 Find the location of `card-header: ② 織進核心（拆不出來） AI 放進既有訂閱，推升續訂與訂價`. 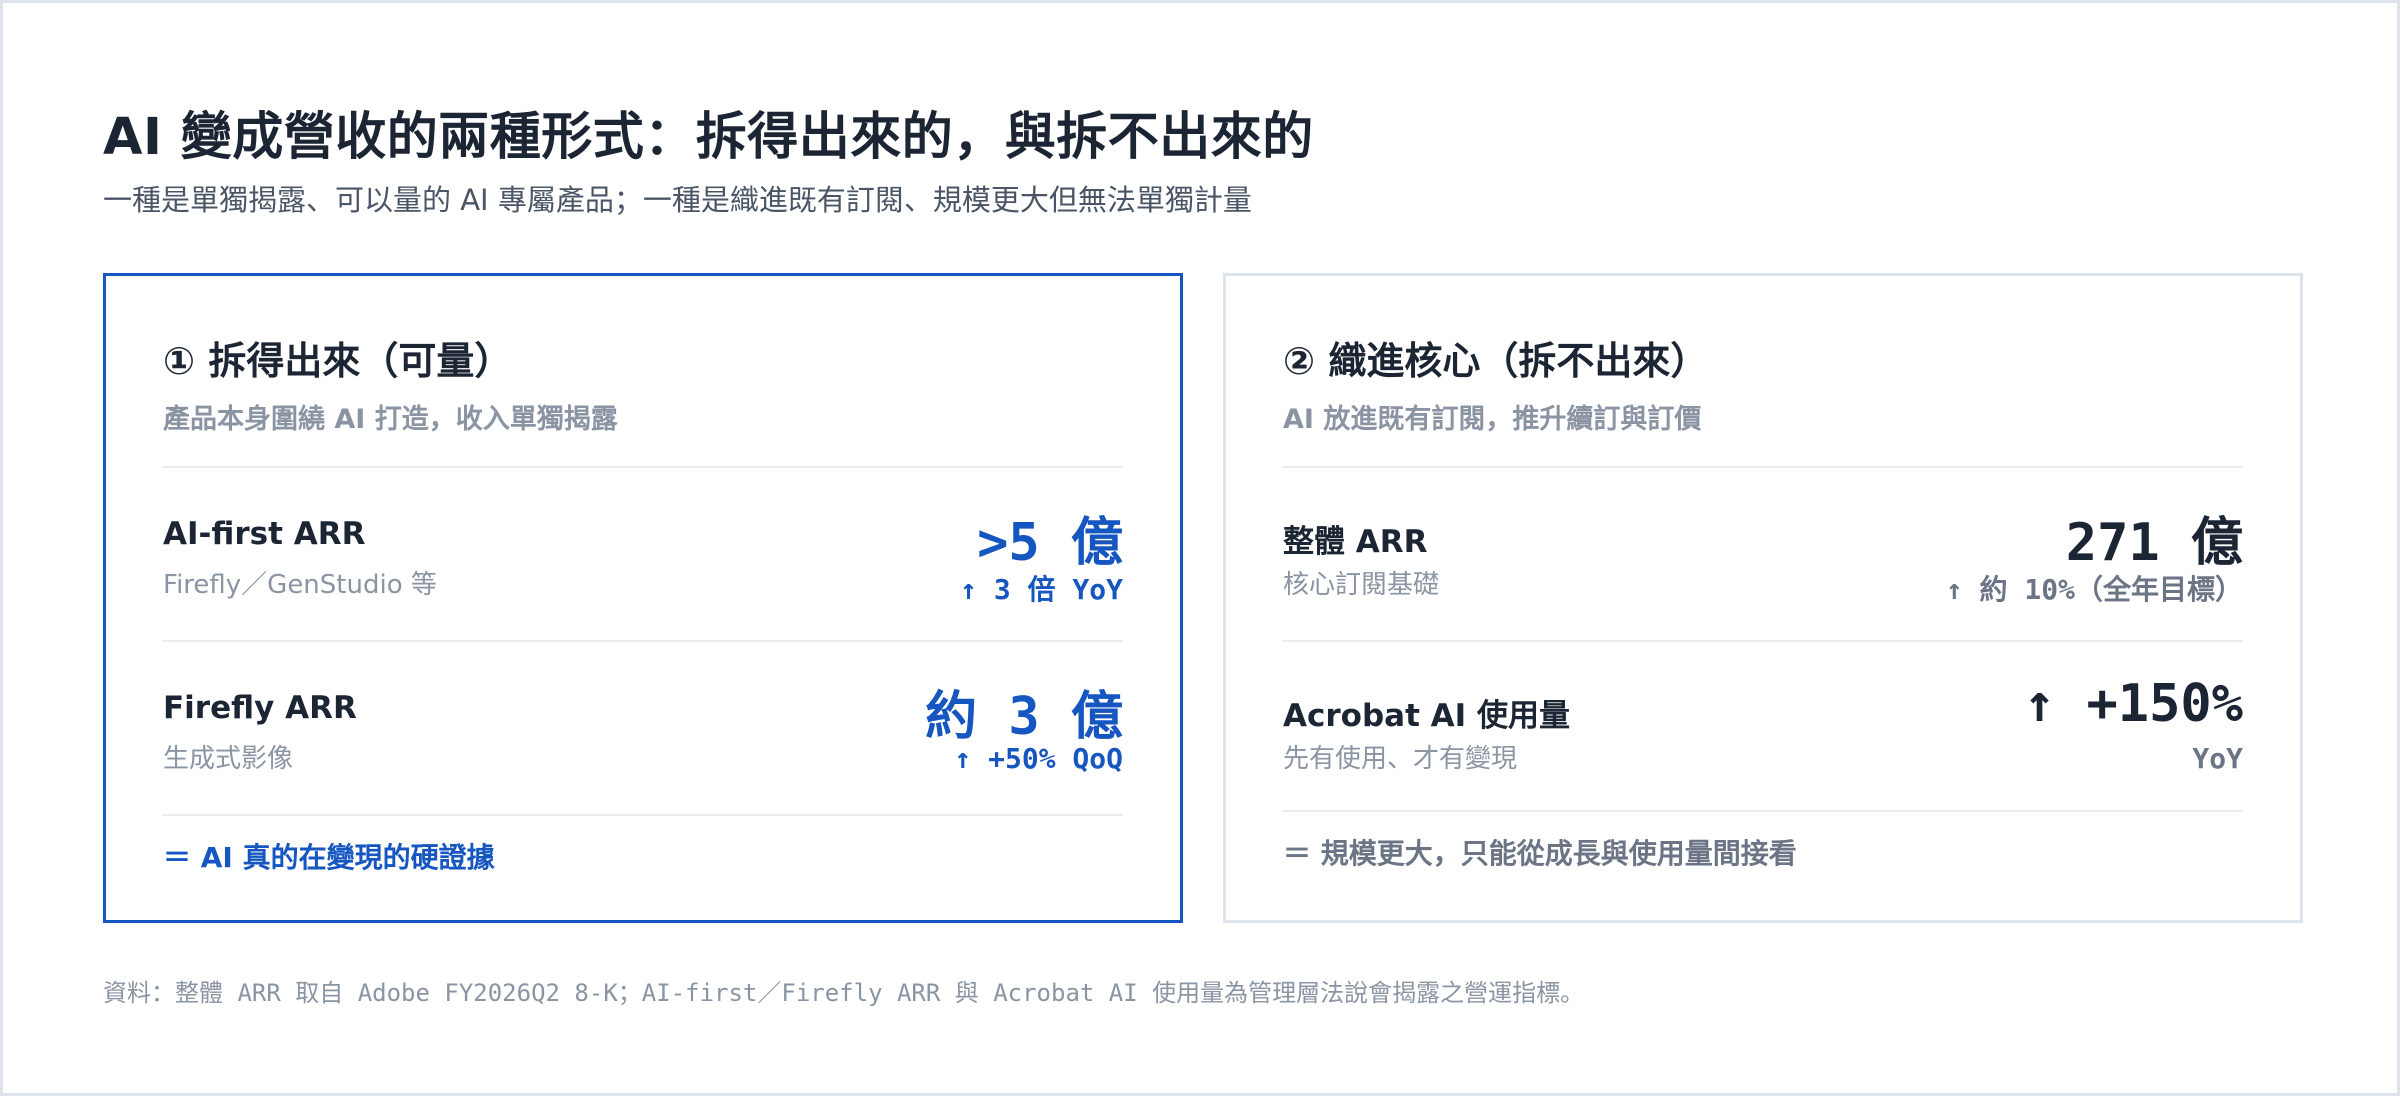

card-header: ② 織進核心（拆不出來） AI 放進既有訂閱，推升續訂與訂價 is located at coordinates (1763, 383).